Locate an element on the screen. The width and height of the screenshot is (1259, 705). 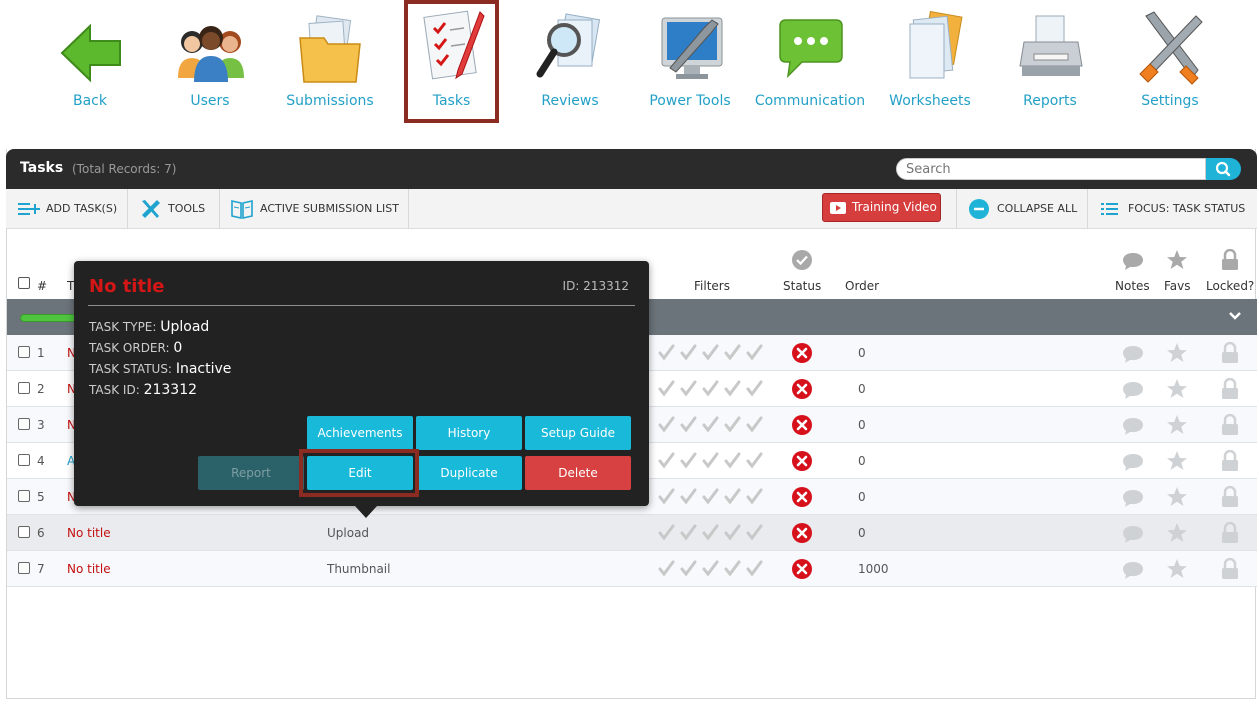
tools-button: TOOLS is located at coordinates (174, 208).